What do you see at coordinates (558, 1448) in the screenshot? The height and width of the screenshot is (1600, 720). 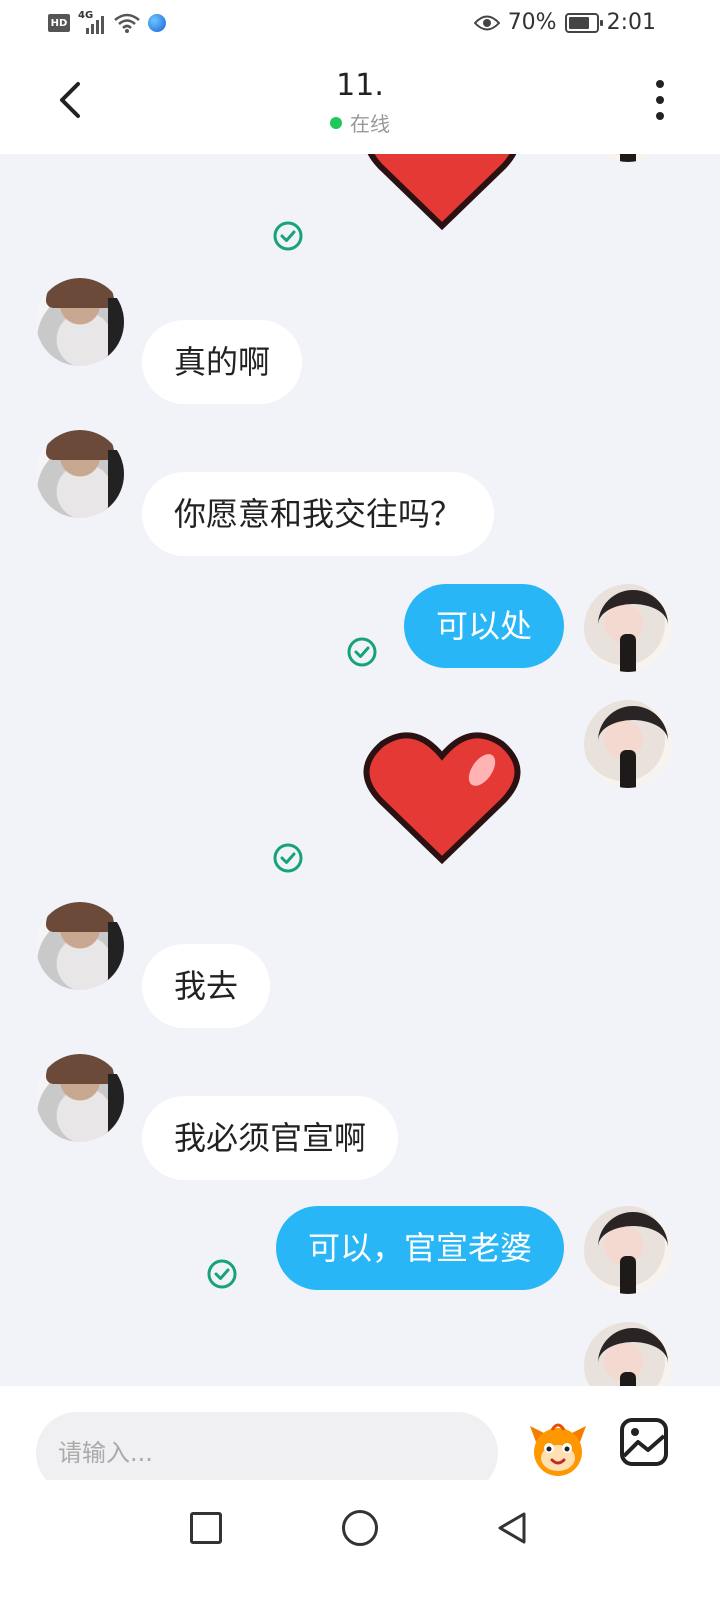 I see `emoji-sticker-icon` at bounding box center [558, 1448].